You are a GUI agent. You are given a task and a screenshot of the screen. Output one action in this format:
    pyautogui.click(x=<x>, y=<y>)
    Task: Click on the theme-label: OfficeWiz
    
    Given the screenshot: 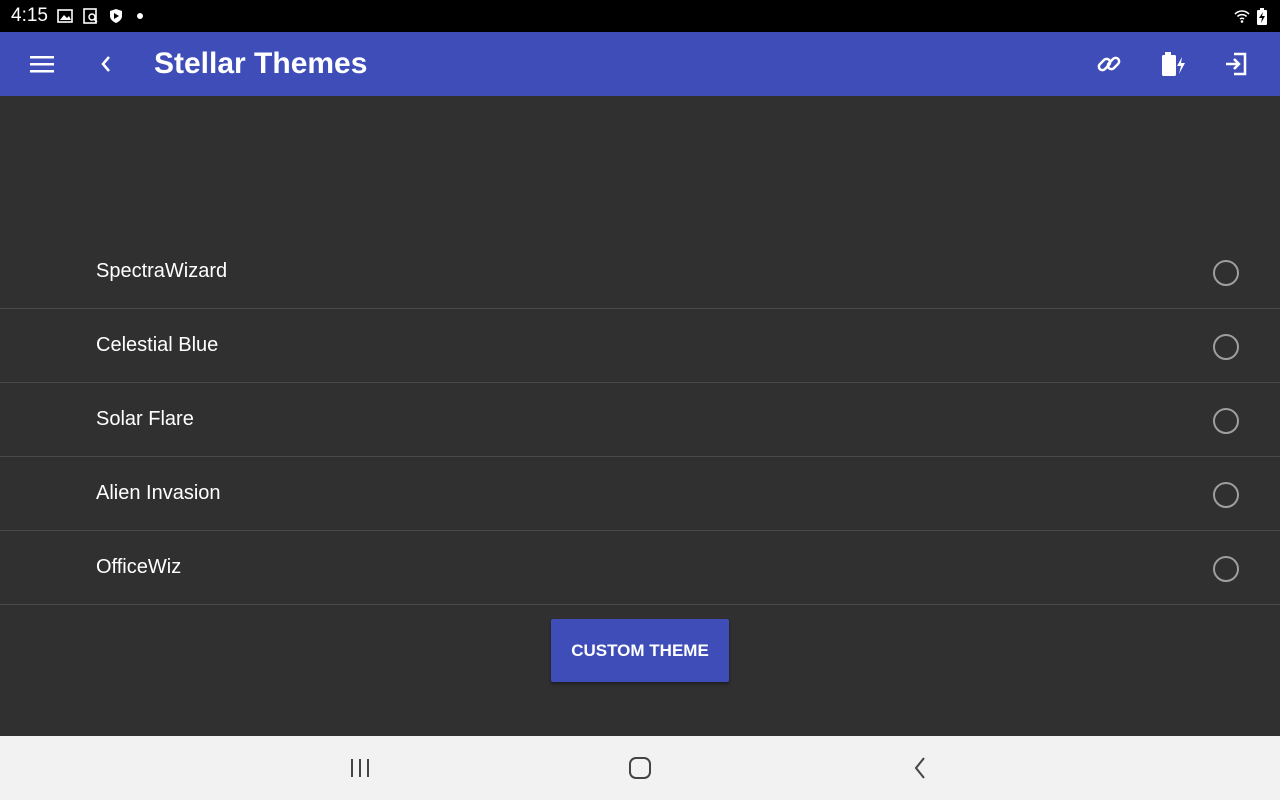 What is the action you would take?
    pyautogui.click(x=139, y=567)
    